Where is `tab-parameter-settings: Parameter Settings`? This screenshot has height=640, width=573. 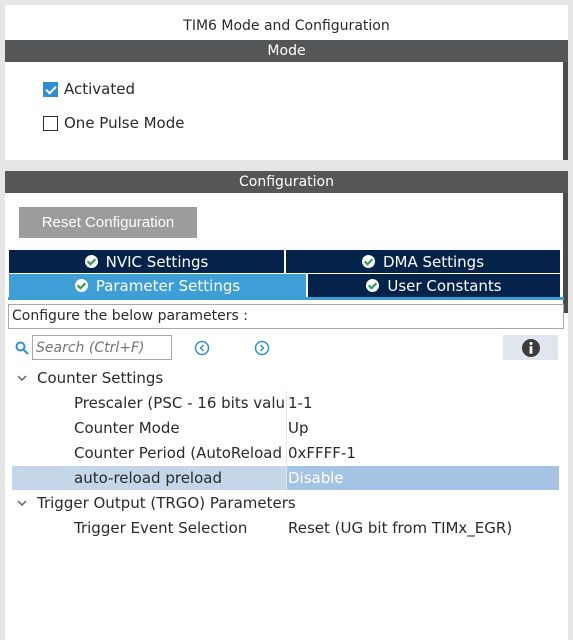
tab-parameter-settings: Parameter Settings is located at coordinates (157, 285).